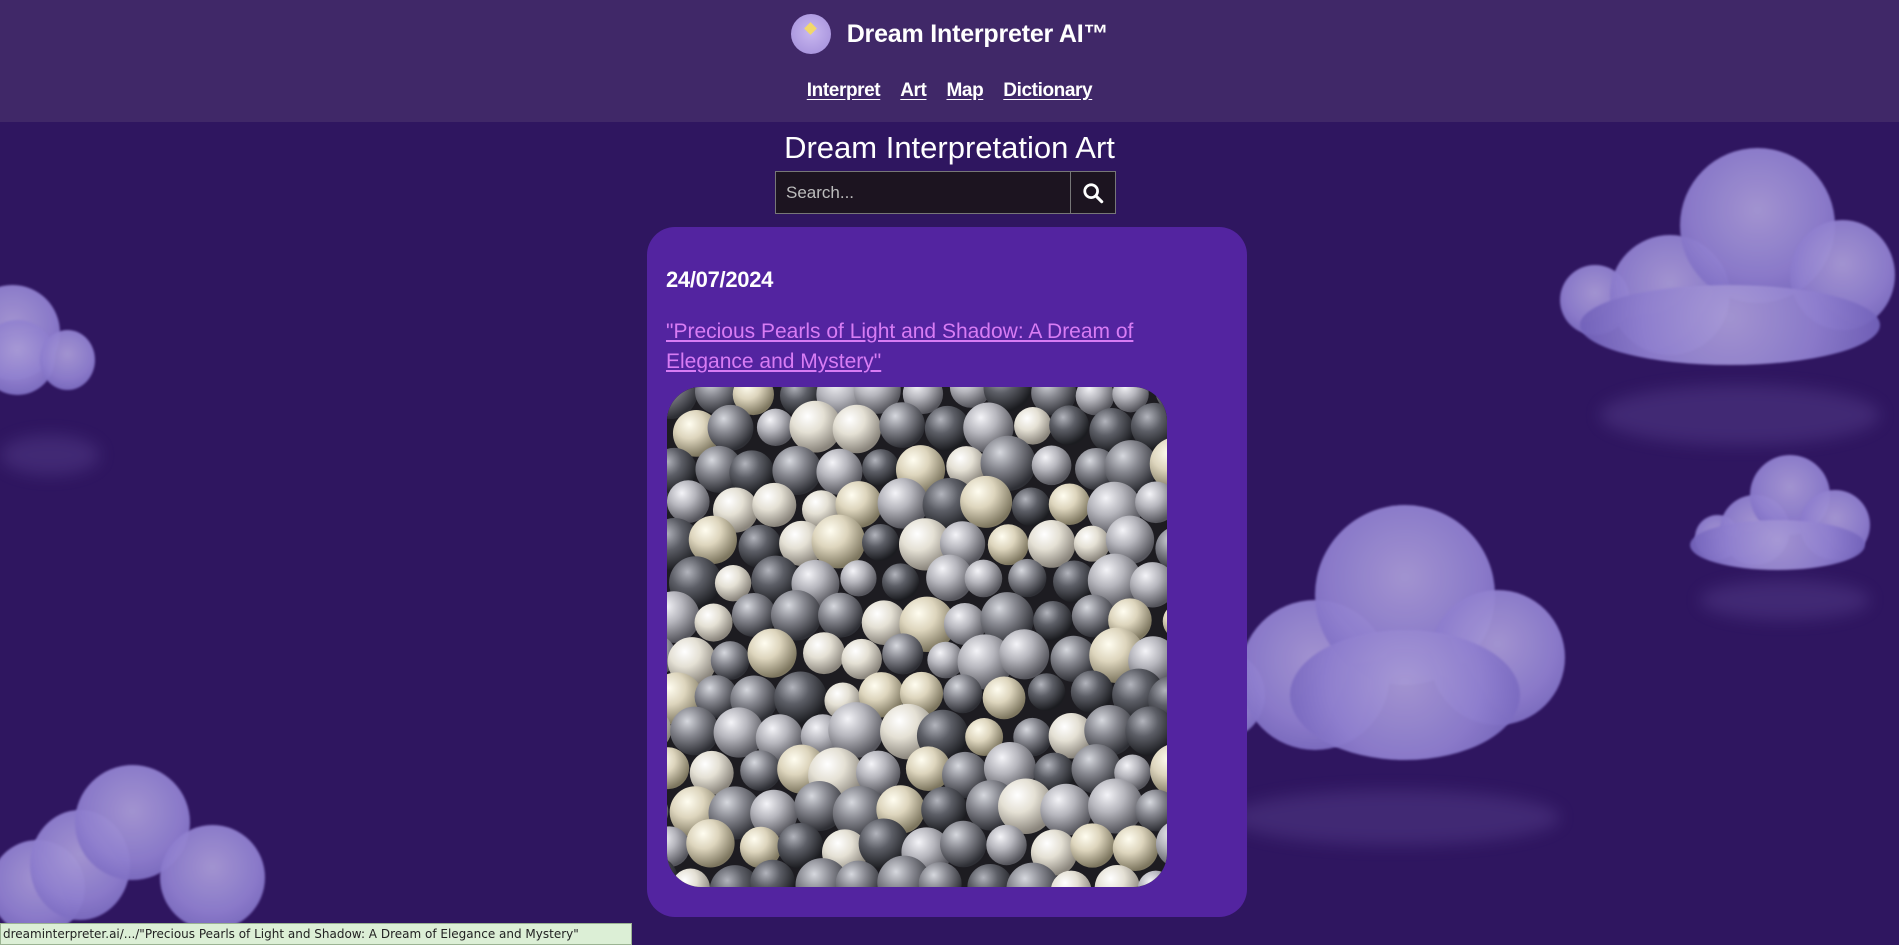 Image resolution: width=1899 pixels, height=945 pixels. I want to click on brand-name: Dream Interpreter AI™, so click(978, 34).